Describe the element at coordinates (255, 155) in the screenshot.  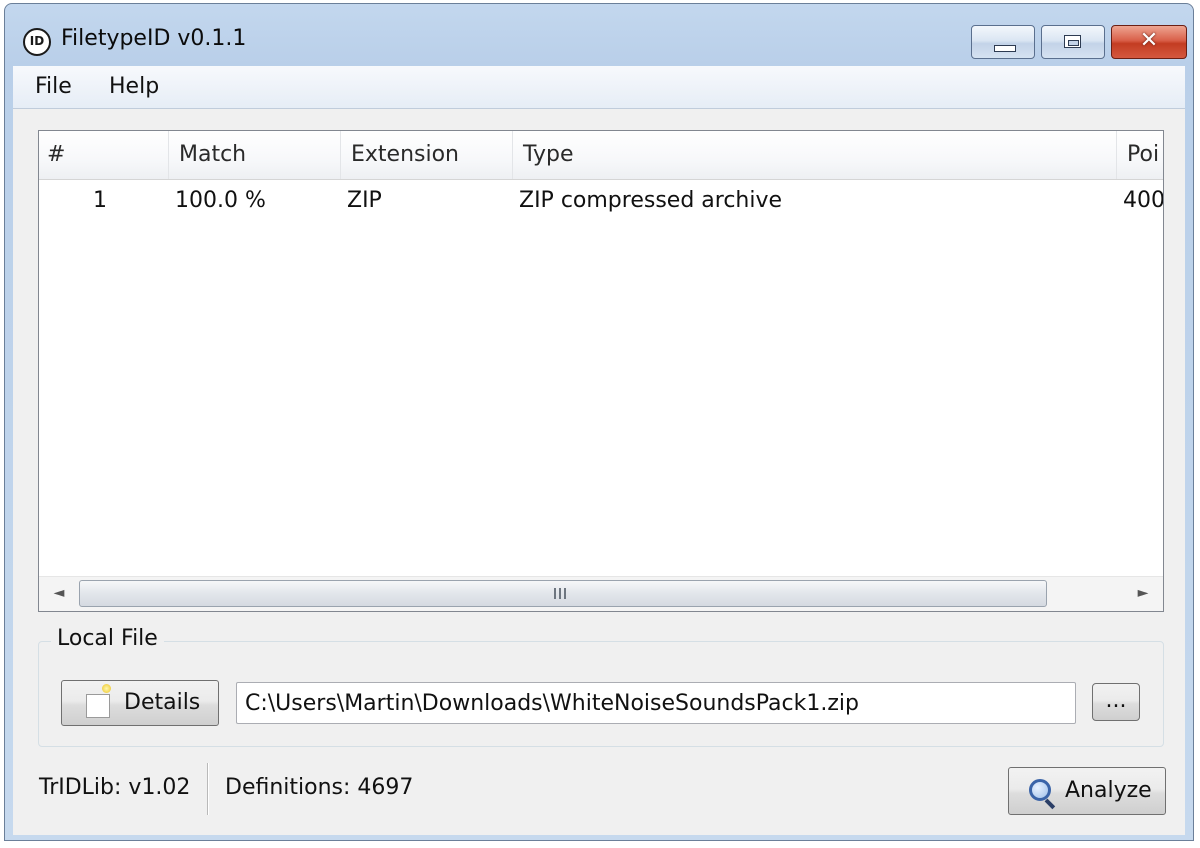
I see `column-header-match: Match` at that location.